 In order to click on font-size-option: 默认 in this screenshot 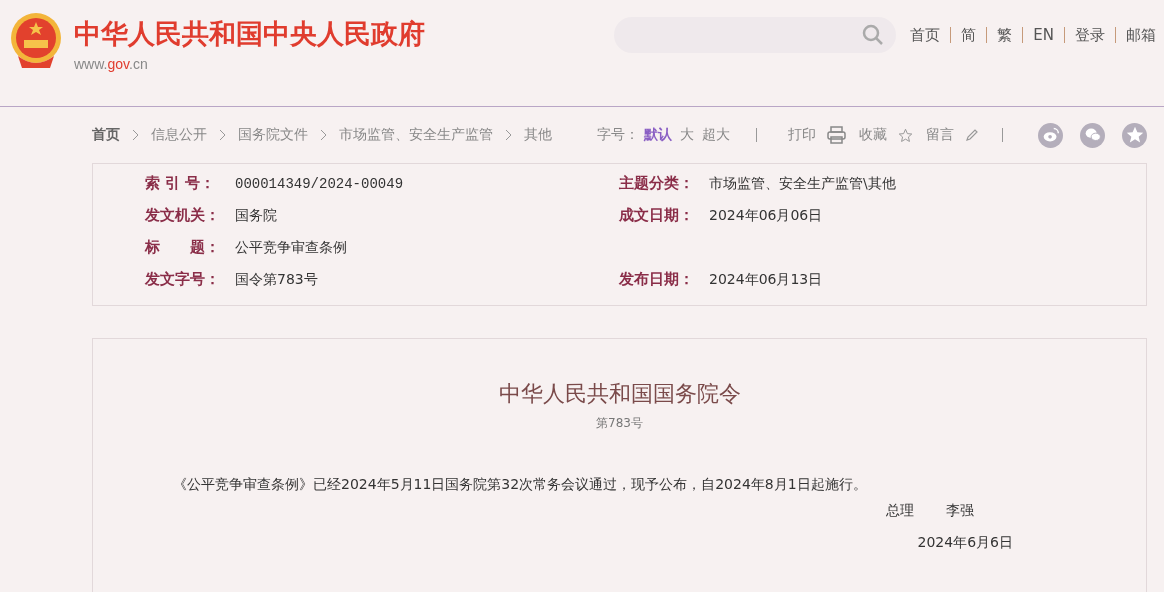, I will do `click(658, 135)`.